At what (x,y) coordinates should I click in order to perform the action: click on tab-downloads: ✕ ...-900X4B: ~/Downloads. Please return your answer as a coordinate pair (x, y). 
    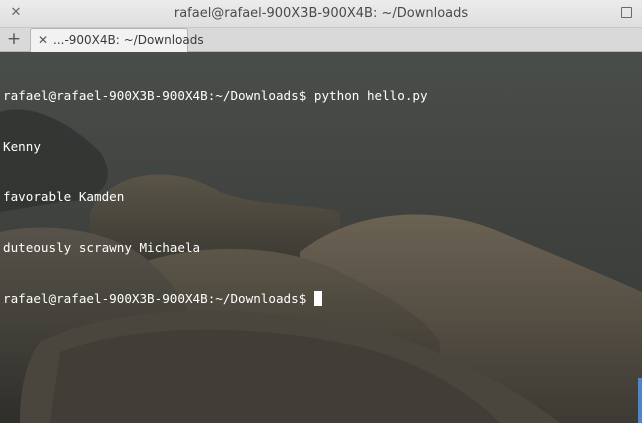
    Looking at the image, I should click on (117, 40).